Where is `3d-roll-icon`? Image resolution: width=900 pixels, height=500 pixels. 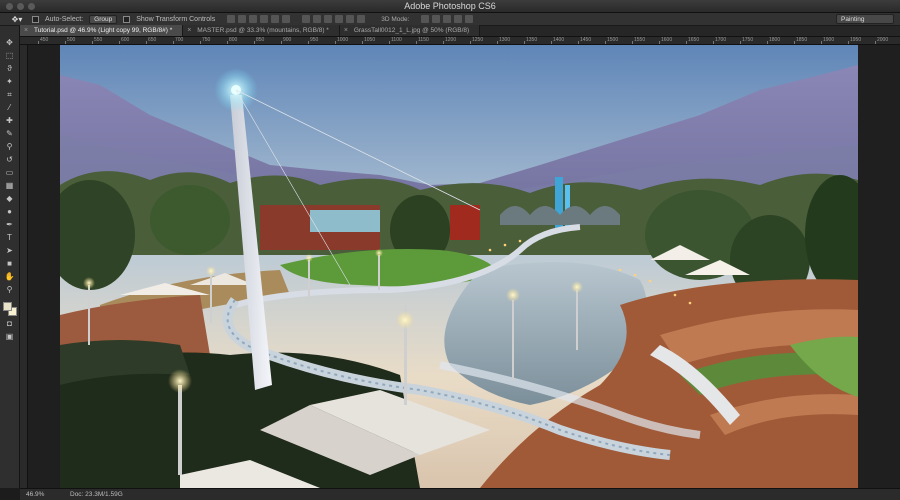 3d-roll-icon is located at coordinates (436, 19).